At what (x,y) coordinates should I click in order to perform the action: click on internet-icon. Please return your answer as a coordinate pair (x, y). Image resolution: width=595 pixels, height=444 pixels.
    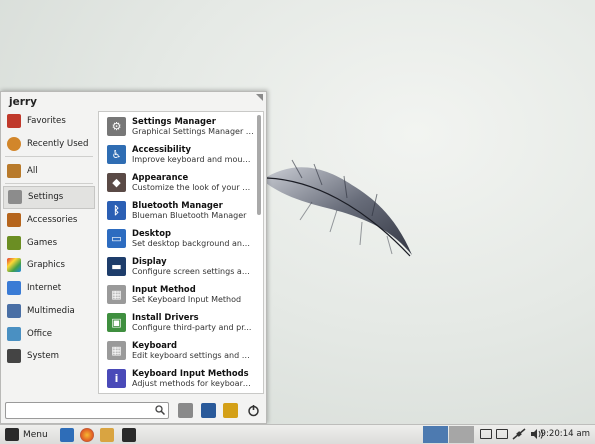
    Looking at the image, I should click on (14, 288).